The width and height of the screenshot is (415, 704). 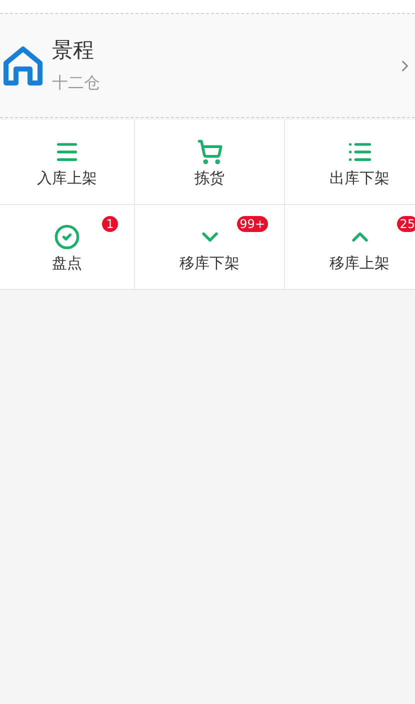 I want to click on function-label: 移库上架, so click(x=360, y=263).